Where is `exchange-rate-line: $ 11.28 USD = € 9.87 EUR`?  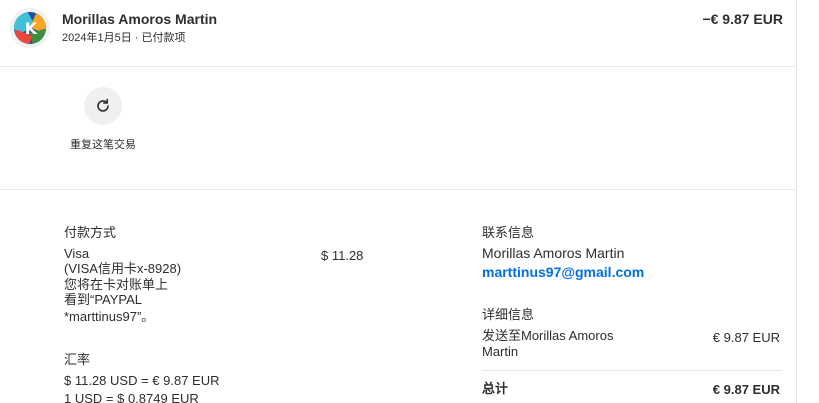
exchange-rate-line: $ 11.28 USD = € 9.87 EUR is located at coordinates (142, 380).